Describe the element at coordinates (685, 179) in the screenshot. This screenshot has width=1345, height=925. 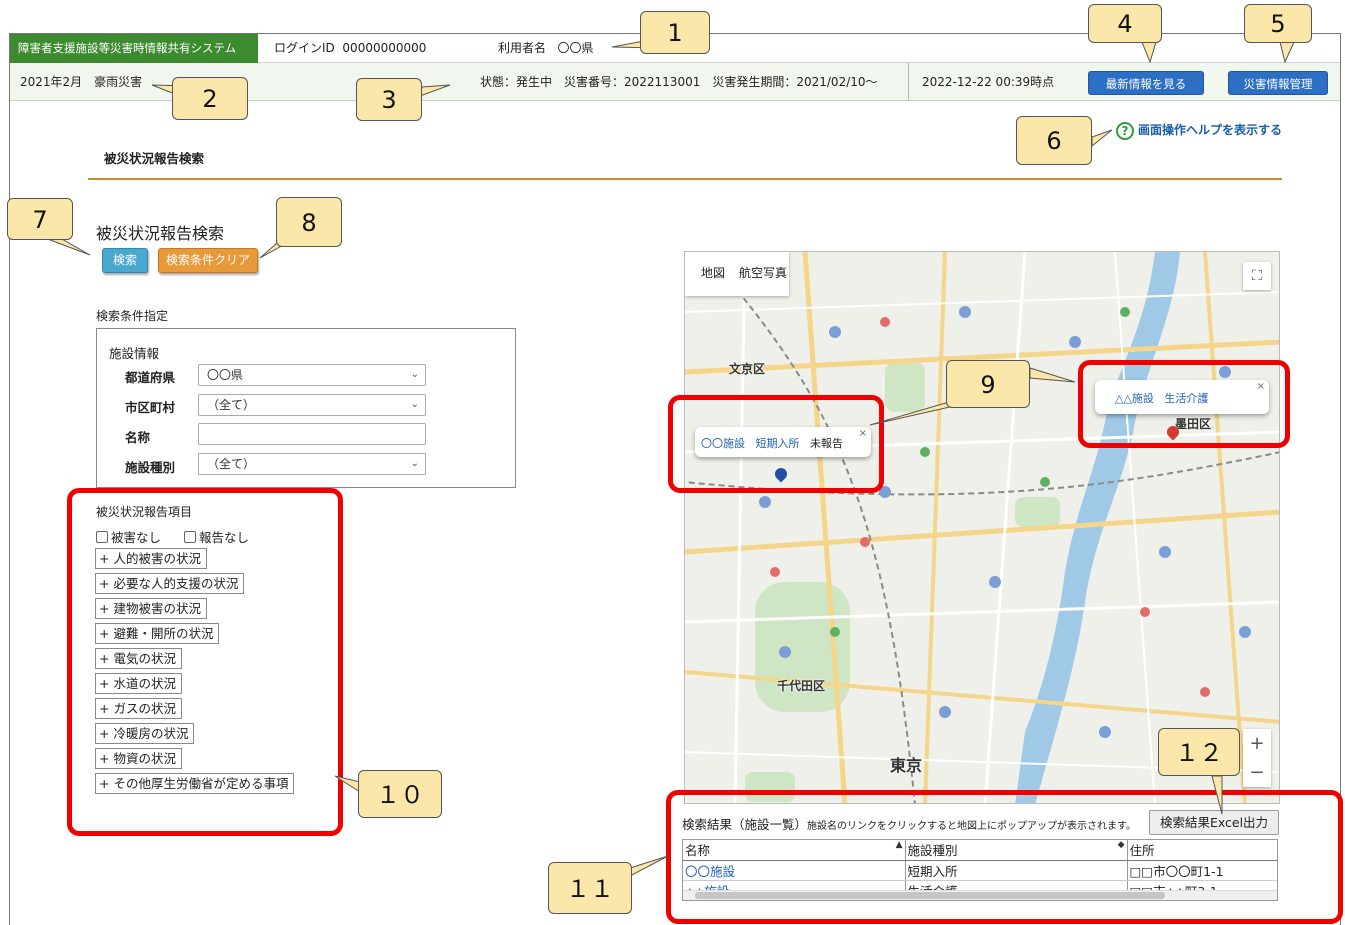
I see `title-divider` at that location.